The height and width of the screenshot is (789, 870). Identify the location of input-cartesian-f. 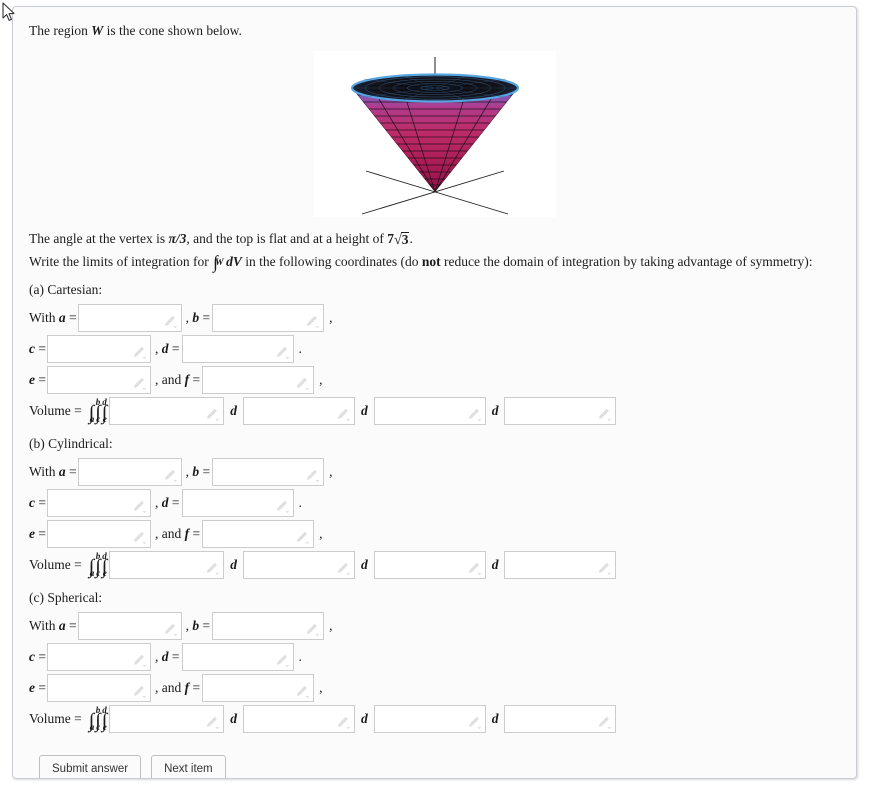
(258, 379).